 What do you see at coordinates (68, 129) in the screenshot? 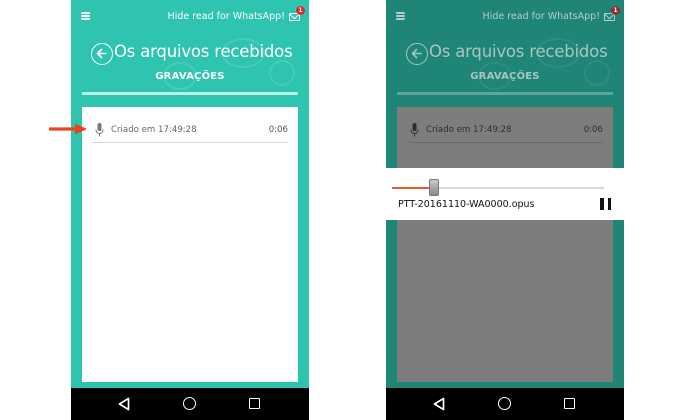
I see `annotation-arrow-icon` at bounding box center [68, 129].